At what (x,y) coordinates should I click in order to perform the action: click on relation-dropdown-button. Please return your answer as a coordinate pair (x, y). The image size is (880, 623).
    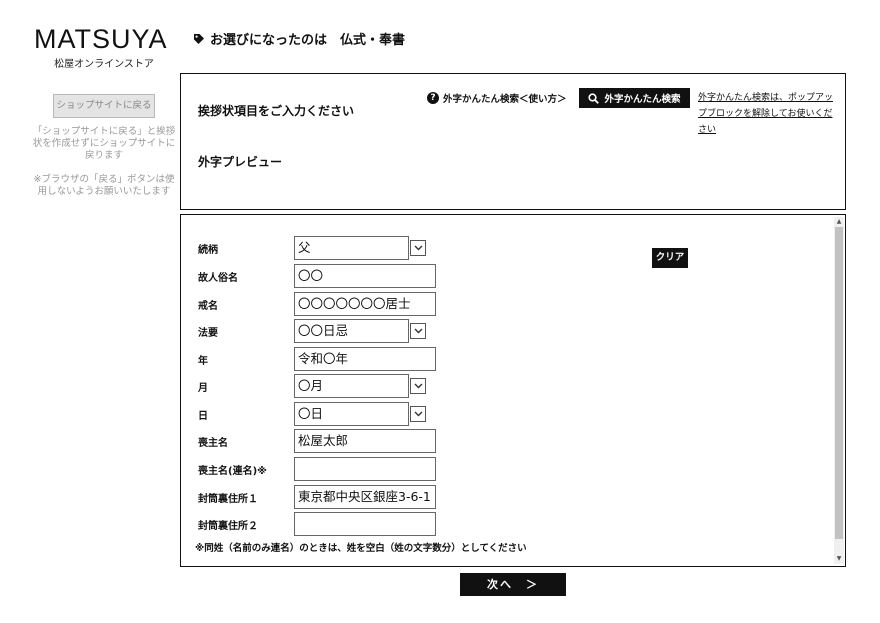
    Looking at the image, I should click on (418, 248).